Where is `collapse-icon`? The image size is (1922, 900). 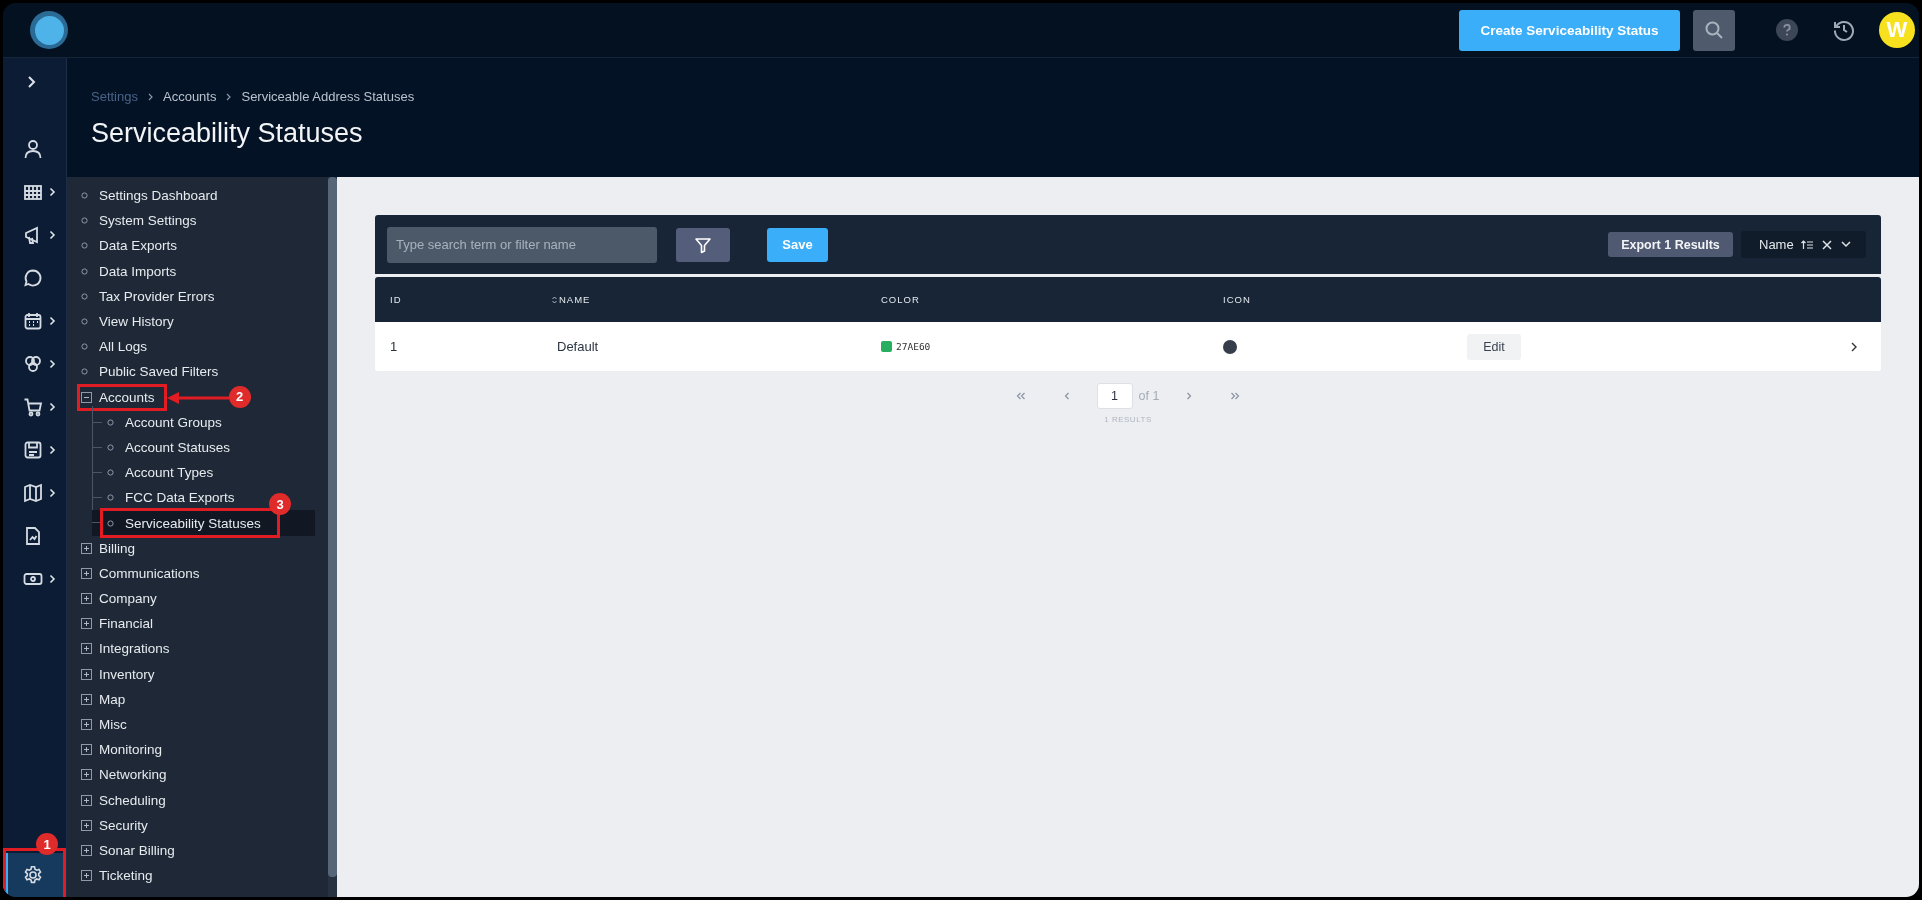
collapse-icon is located at coordinates (86, 397).